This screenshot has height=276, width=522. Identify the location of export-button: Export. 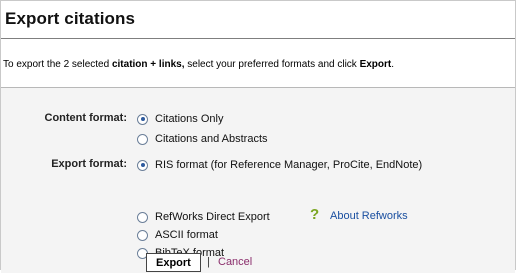
(173, 262).